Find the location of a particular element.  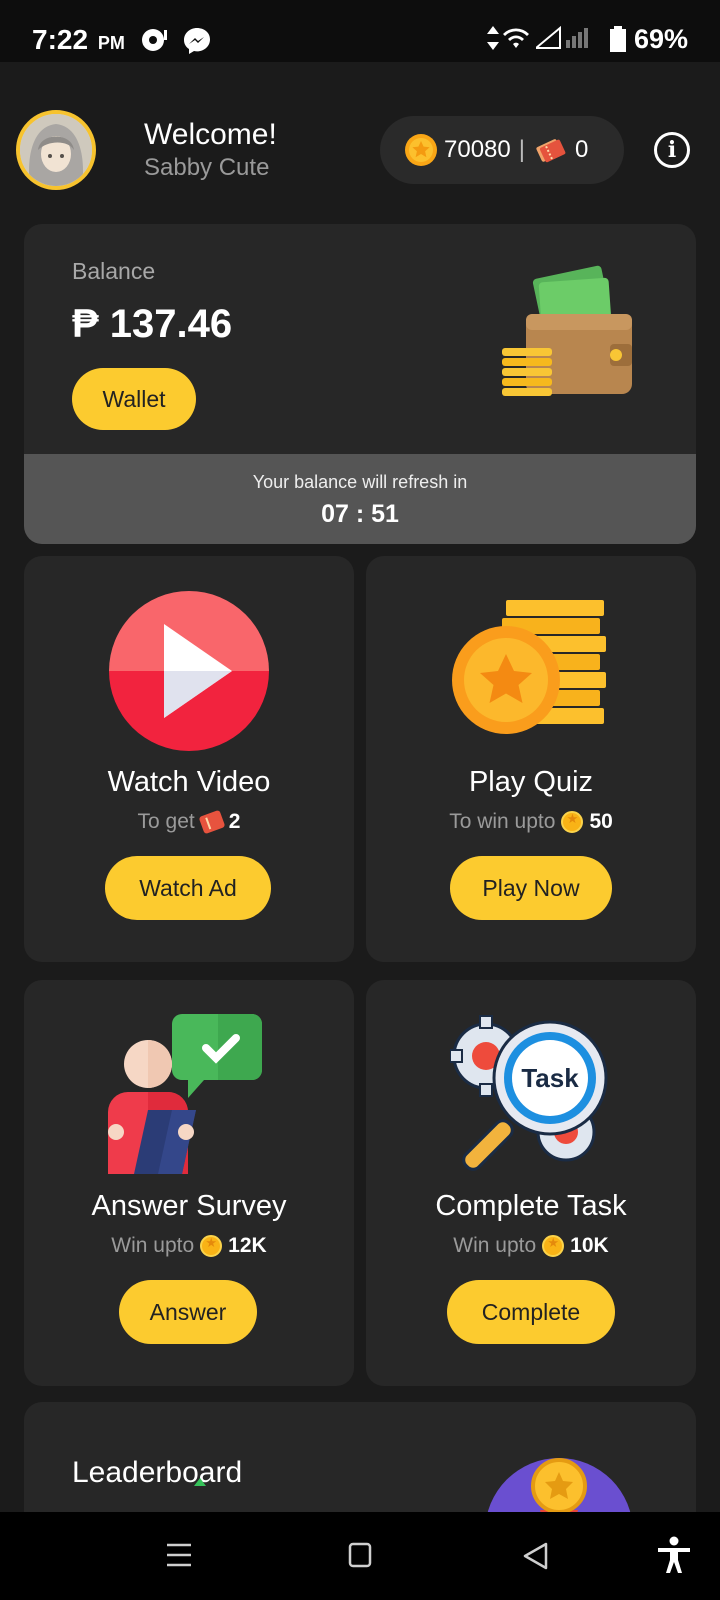

messenger-icon is located at coordinates (197, 41).